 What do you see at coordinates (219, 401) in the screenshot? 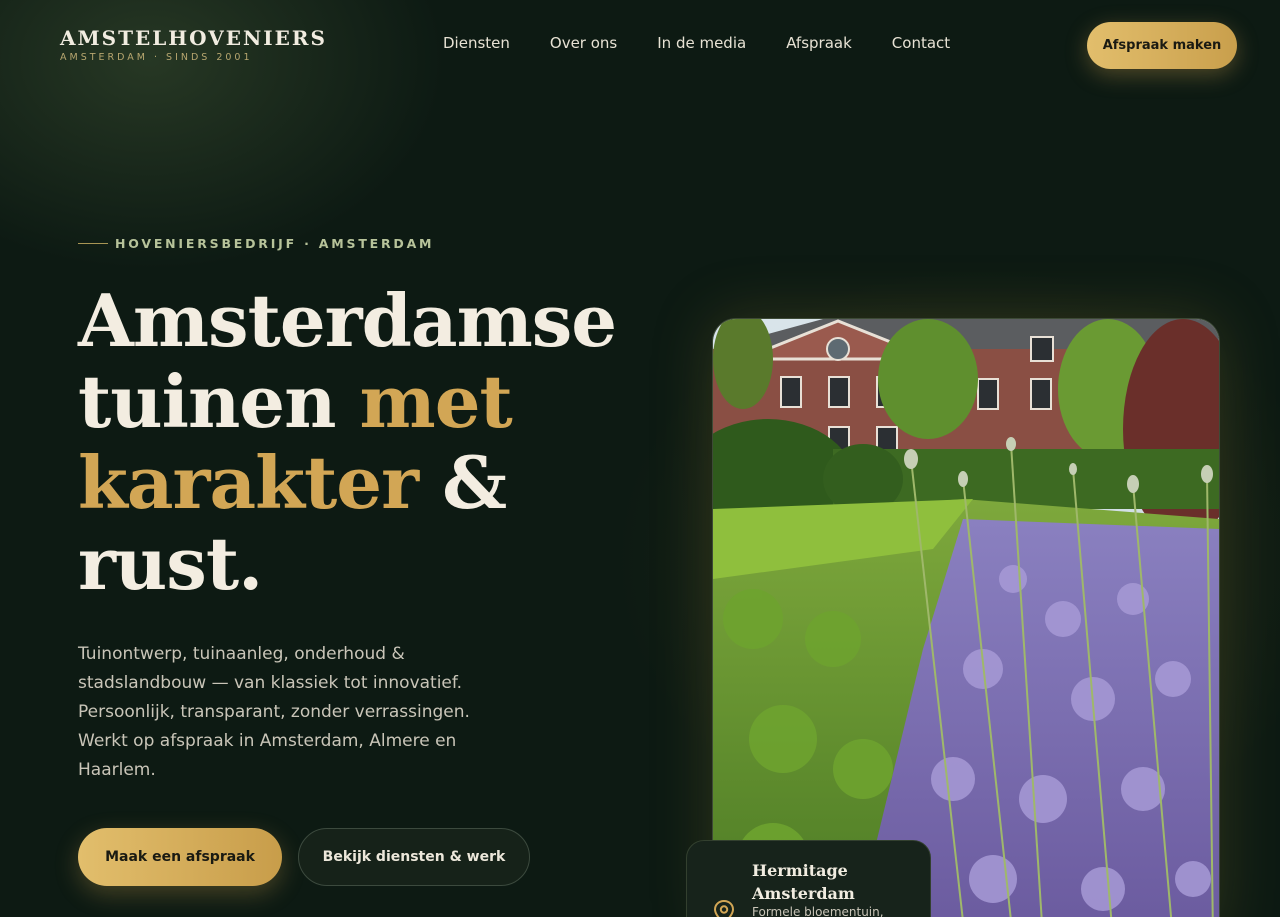
I see `headline-word-tuinen: tuinen` at bounding box center [219, 401].